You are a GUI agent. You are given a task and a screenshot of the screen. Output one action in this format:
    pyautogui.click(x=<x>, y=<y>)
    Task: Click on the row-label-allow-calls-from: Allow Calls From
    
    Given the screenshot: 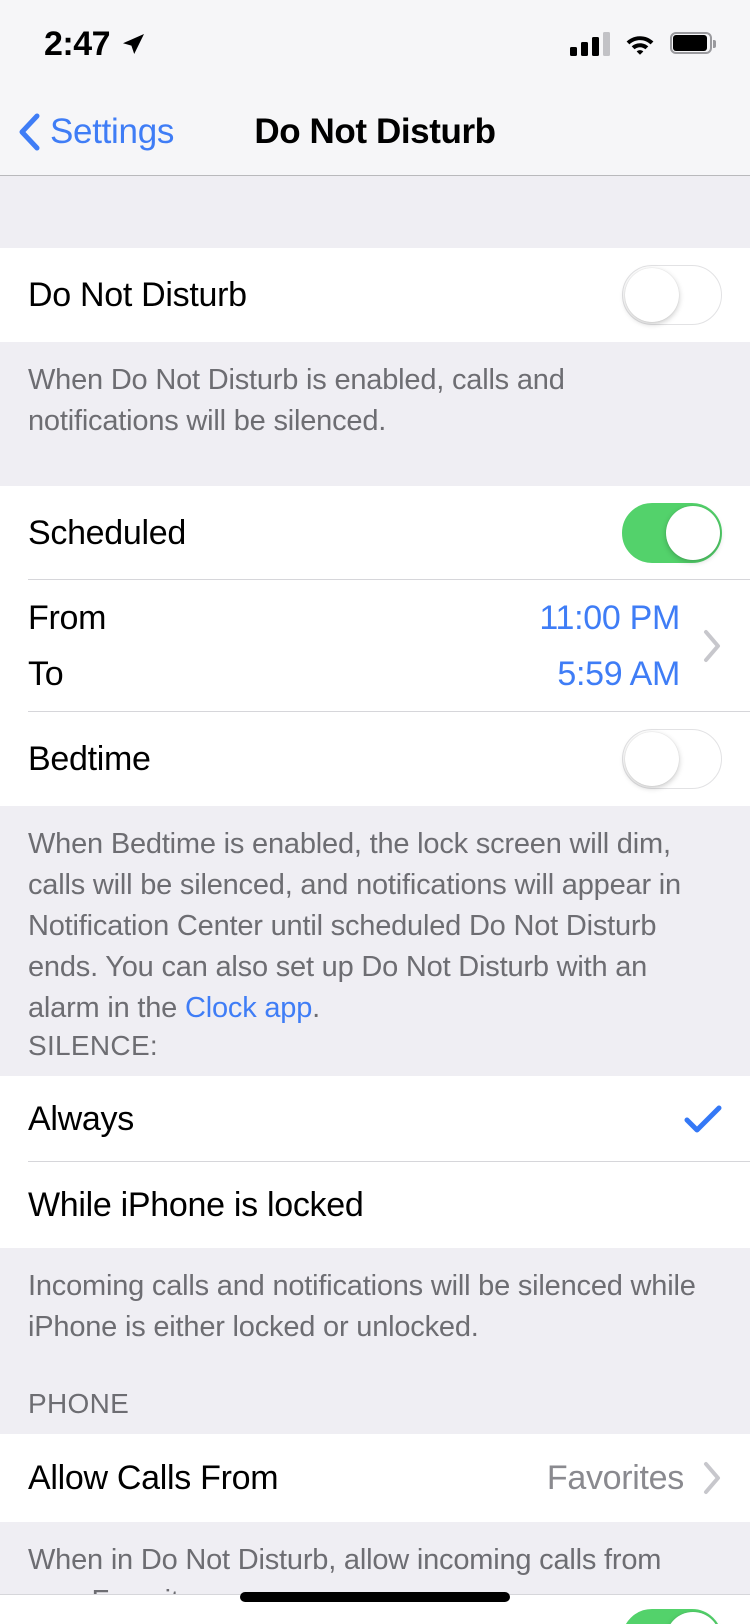 What is the action you would take?
    pyautogui.click(x=153, y=1477)
    